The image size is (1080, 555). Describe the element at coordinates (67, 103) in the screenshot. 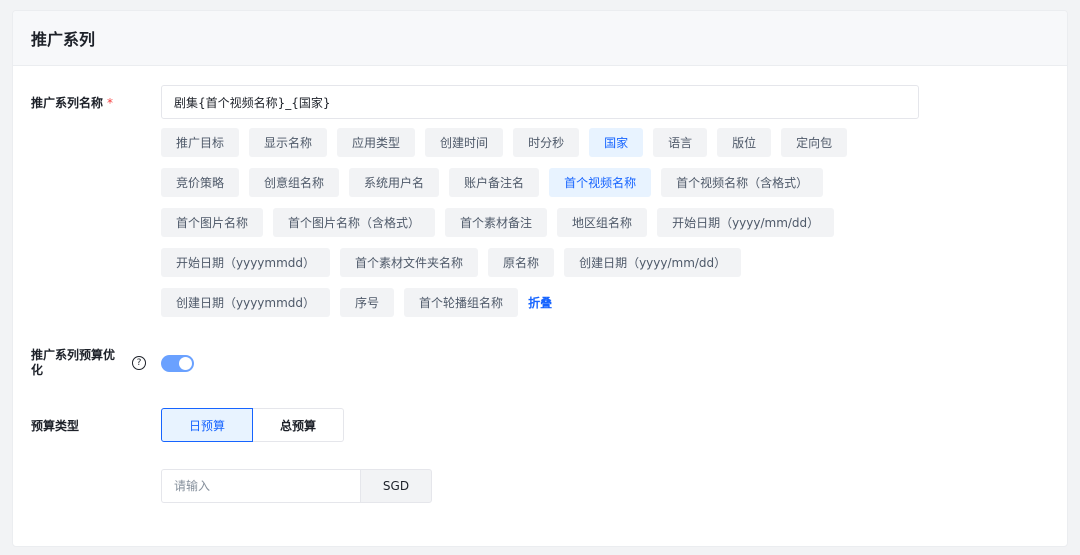

I see `series-name-label-text: 推广系列名称` at that location.